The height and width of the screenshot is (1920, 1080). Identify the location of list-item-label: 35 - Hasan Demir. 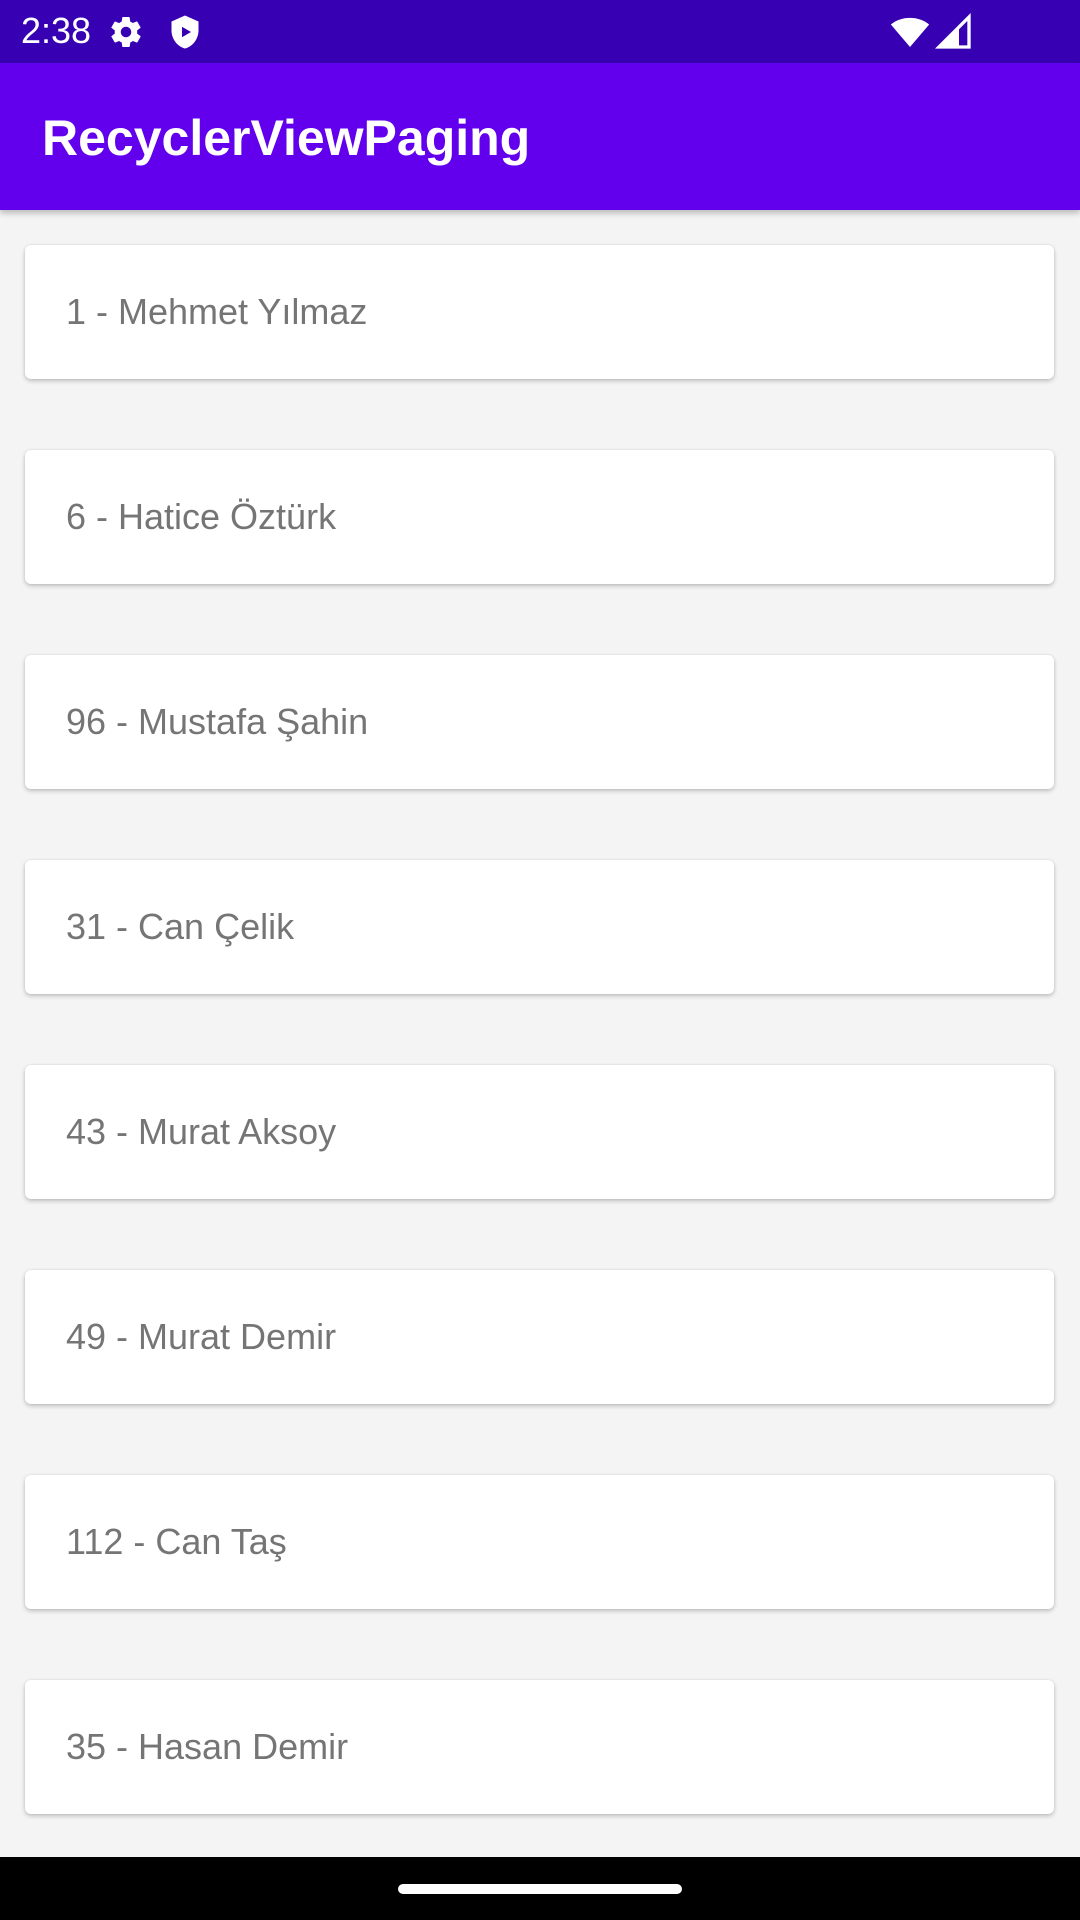
(207, 1746).